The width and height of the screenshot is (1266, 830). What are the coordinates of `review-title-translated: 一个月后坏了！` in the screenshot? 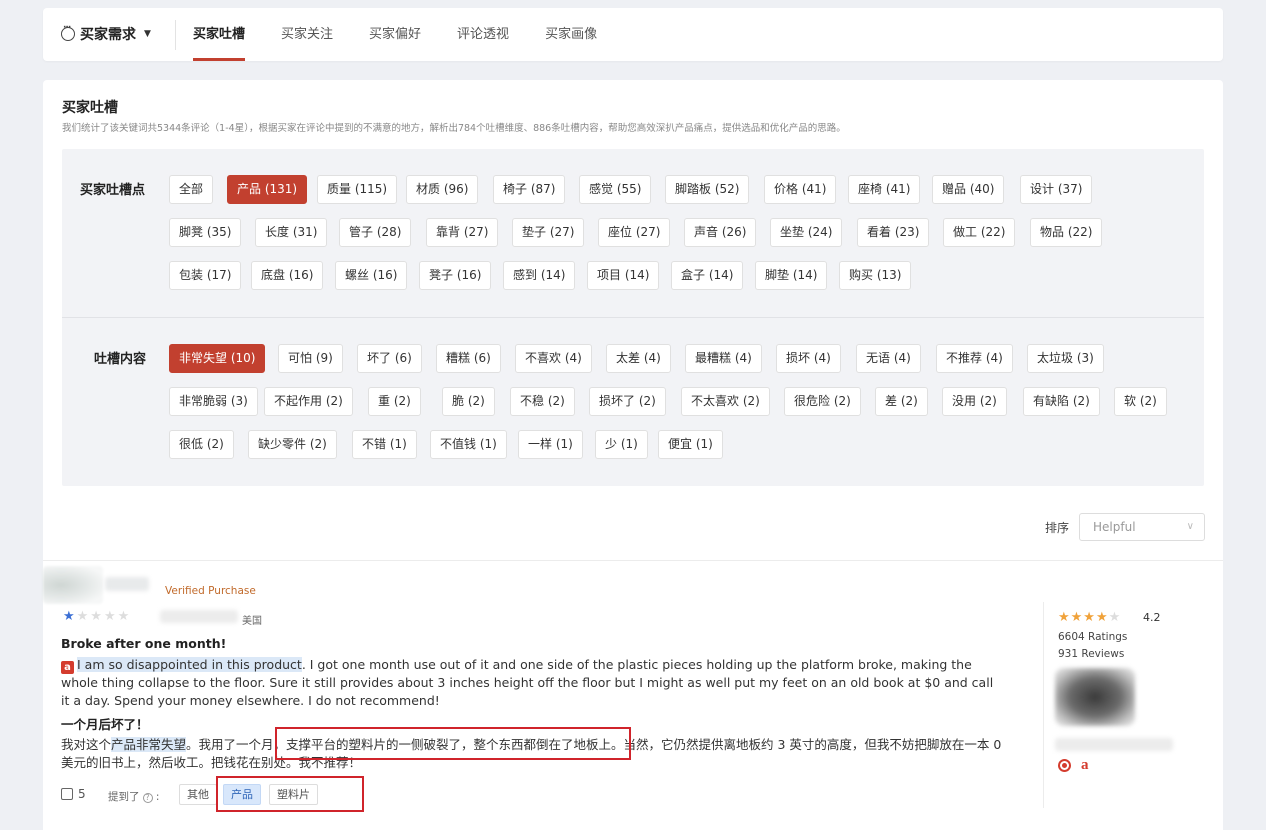 It's located at (105, 724).